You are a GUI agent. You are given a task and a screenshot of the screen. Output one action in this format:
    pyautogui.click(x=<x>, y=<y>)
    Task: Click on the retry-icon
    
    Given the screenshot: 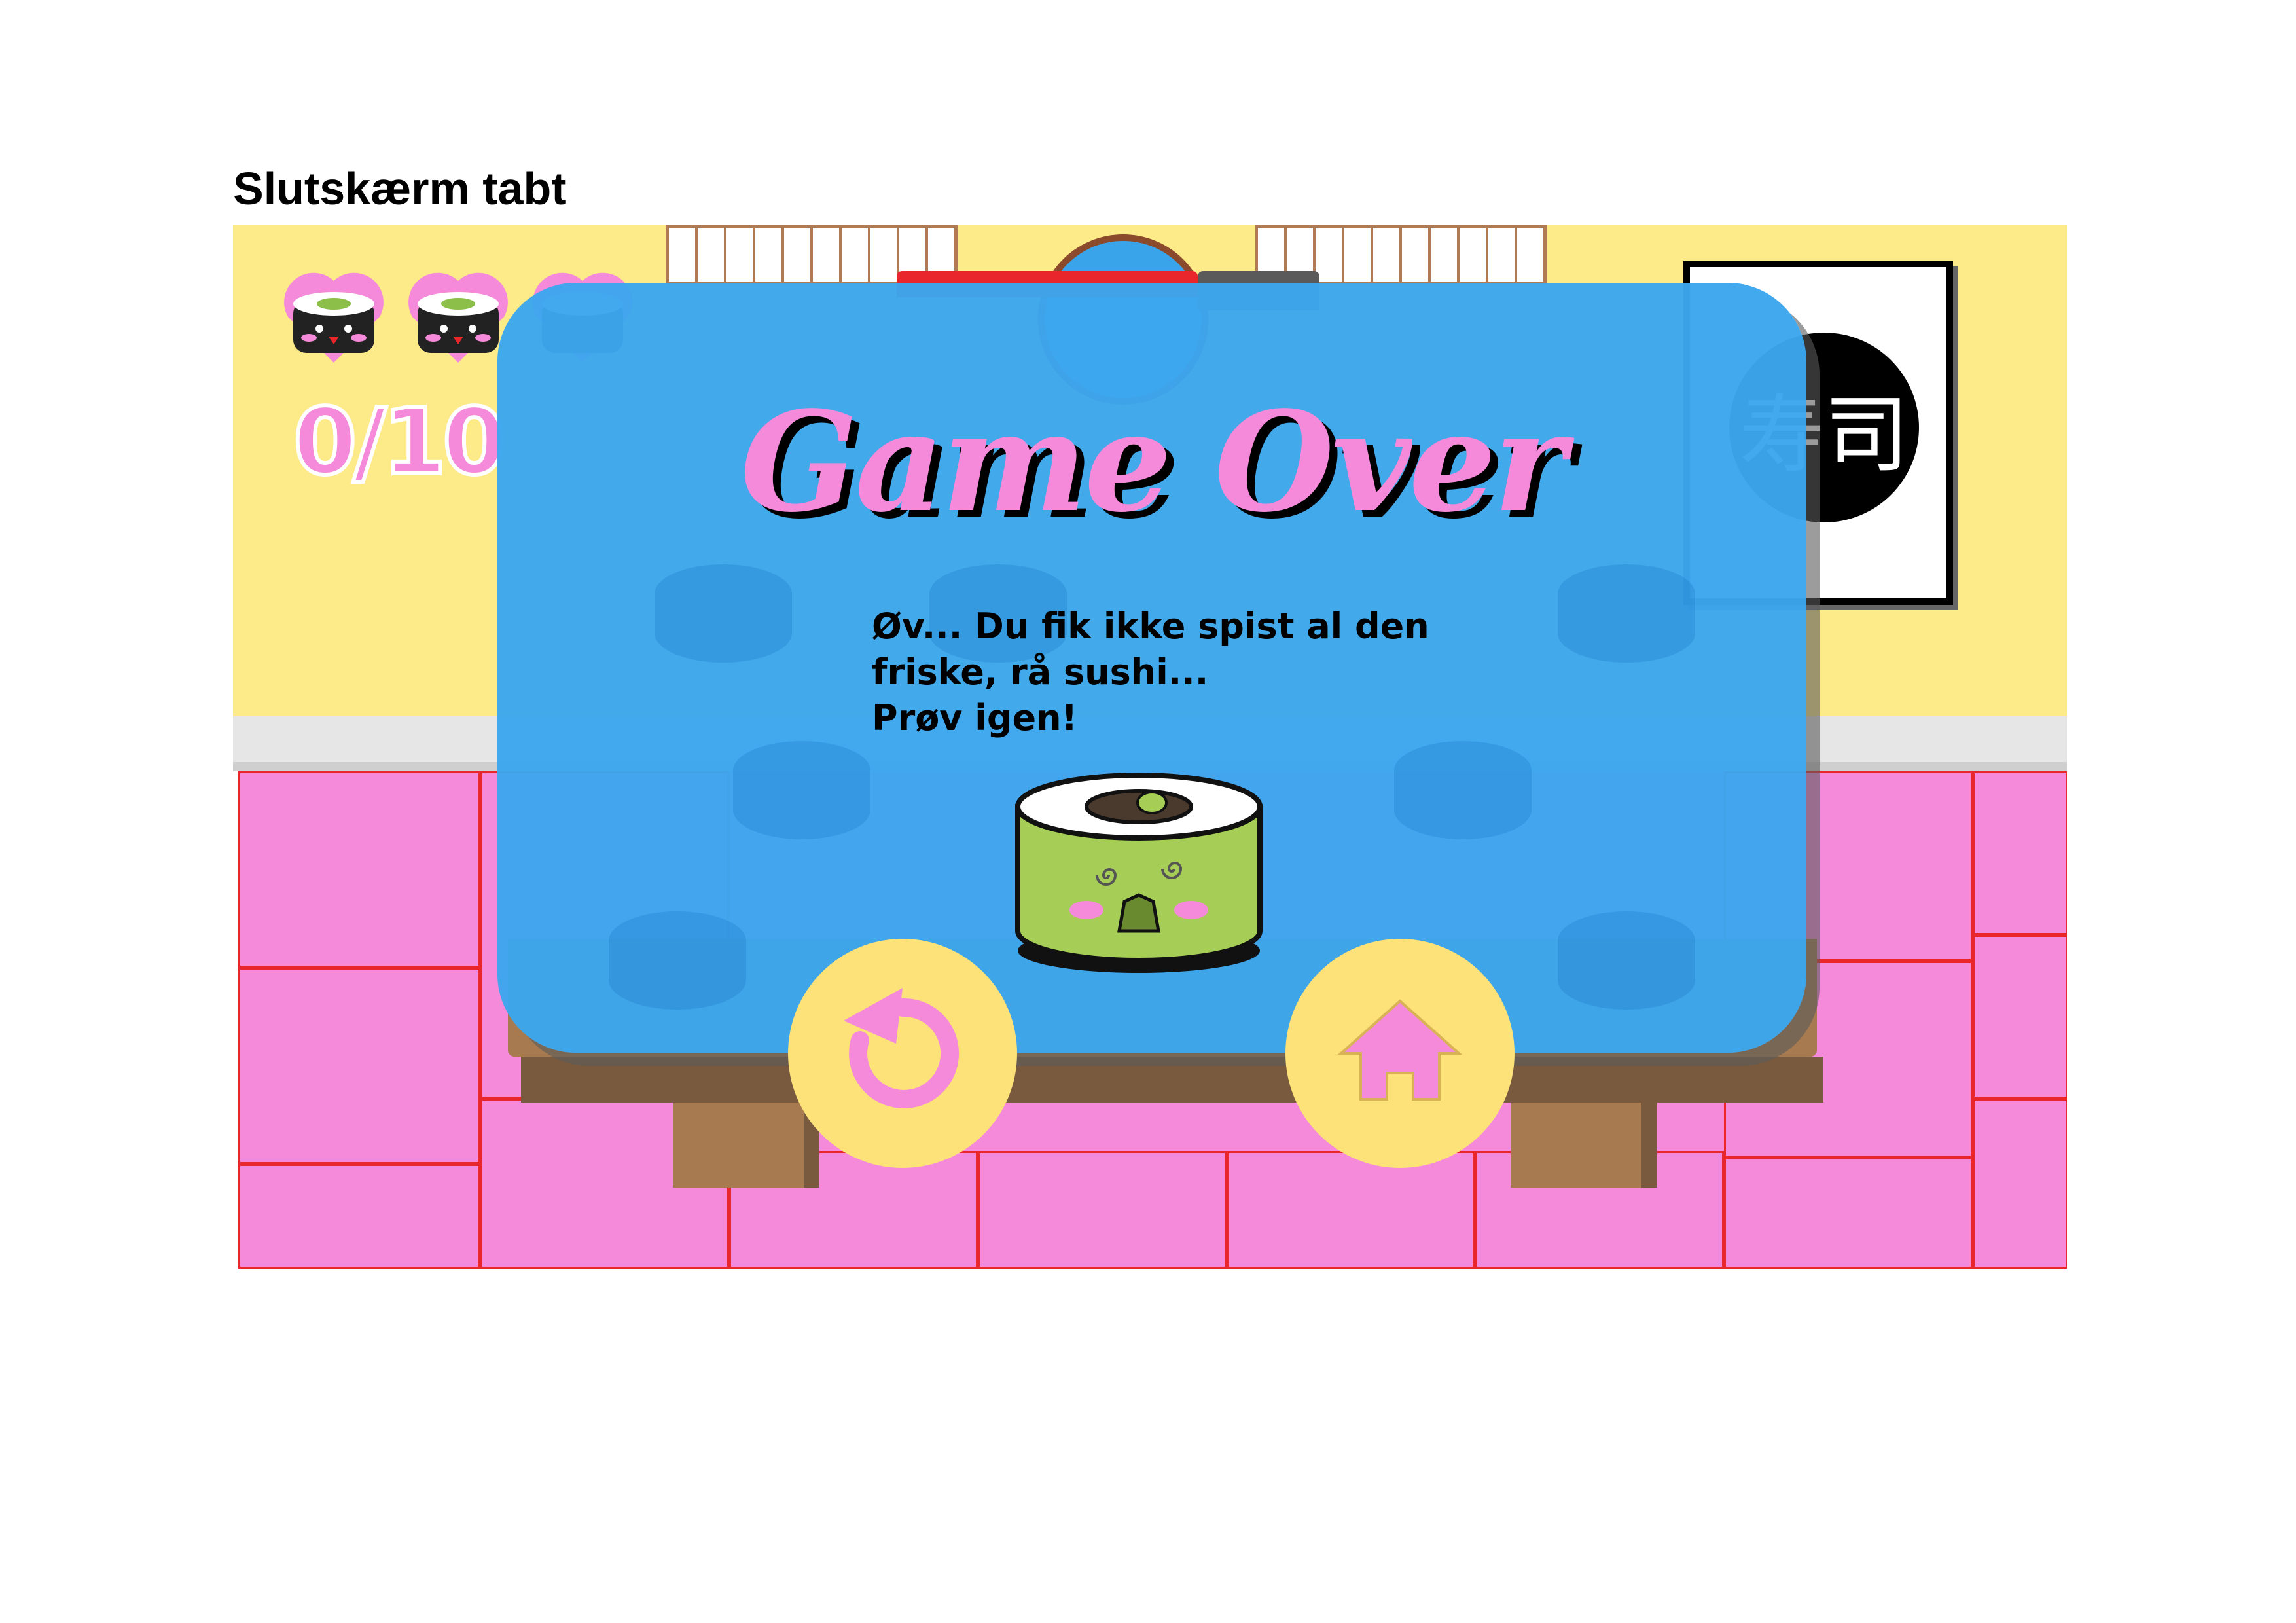 What is the action you would take?
    pyautogui.click(x=902, y=1048)
    